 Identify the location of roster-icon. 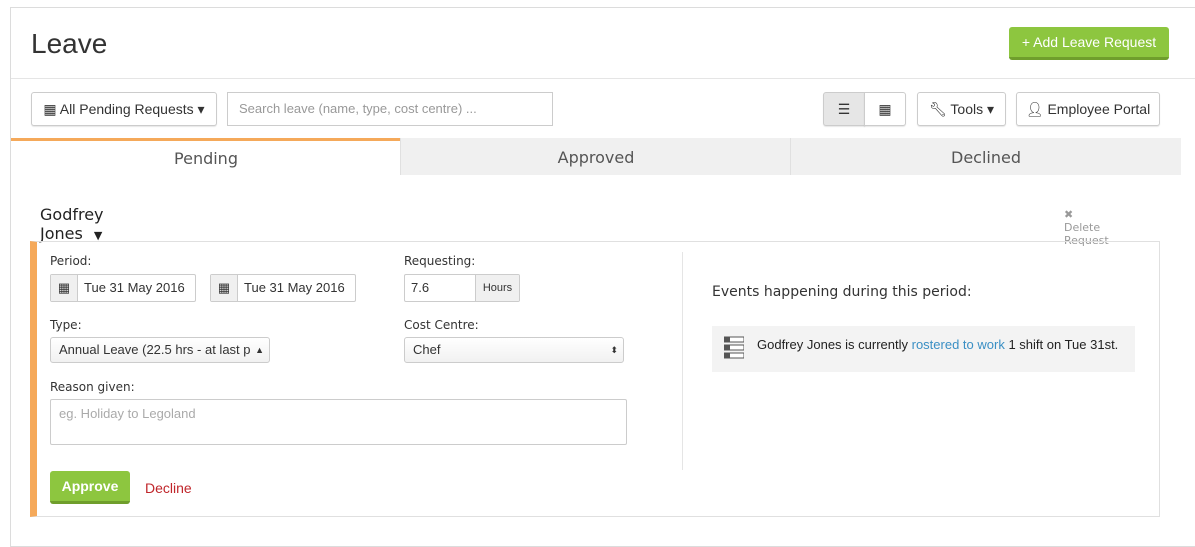
(734, 348).